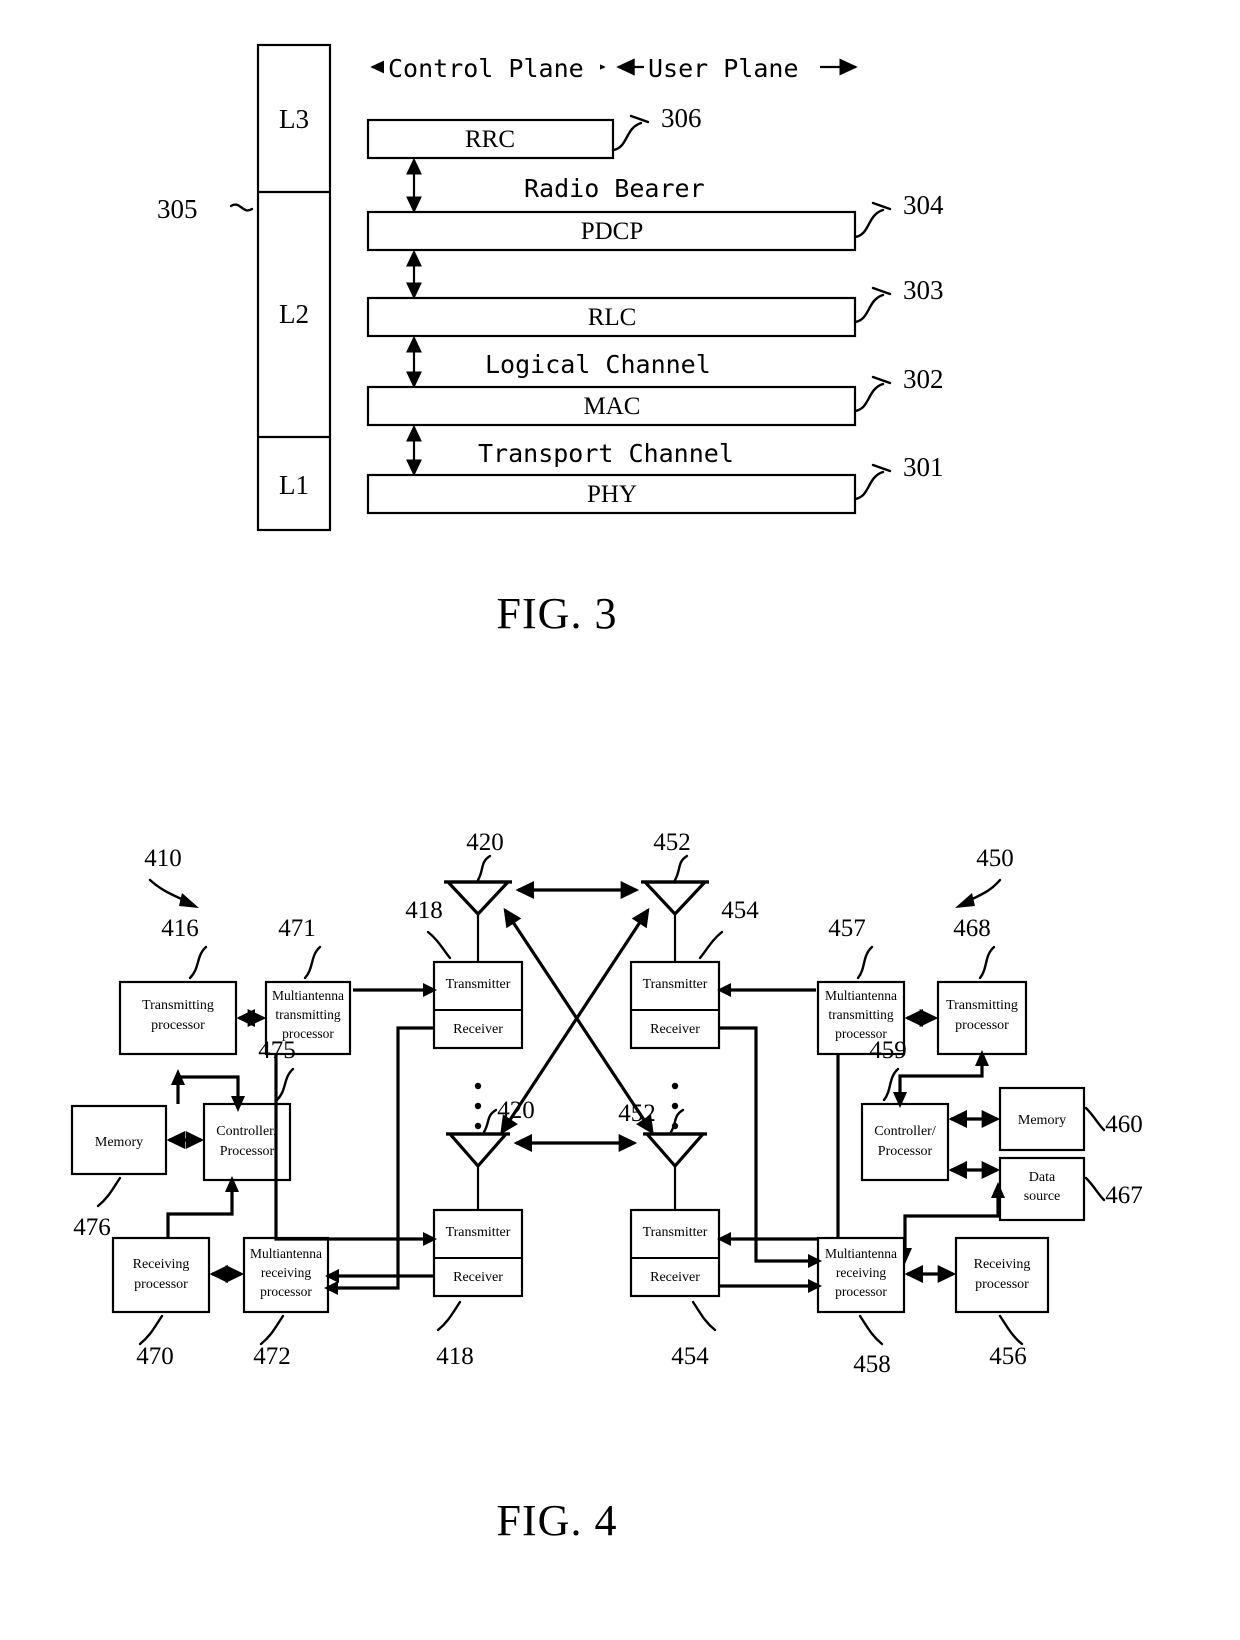 The height and width of the screenshot is (1640, 1240). I want to click on figure-3-caption: FIG. 3, so click(557, 613).